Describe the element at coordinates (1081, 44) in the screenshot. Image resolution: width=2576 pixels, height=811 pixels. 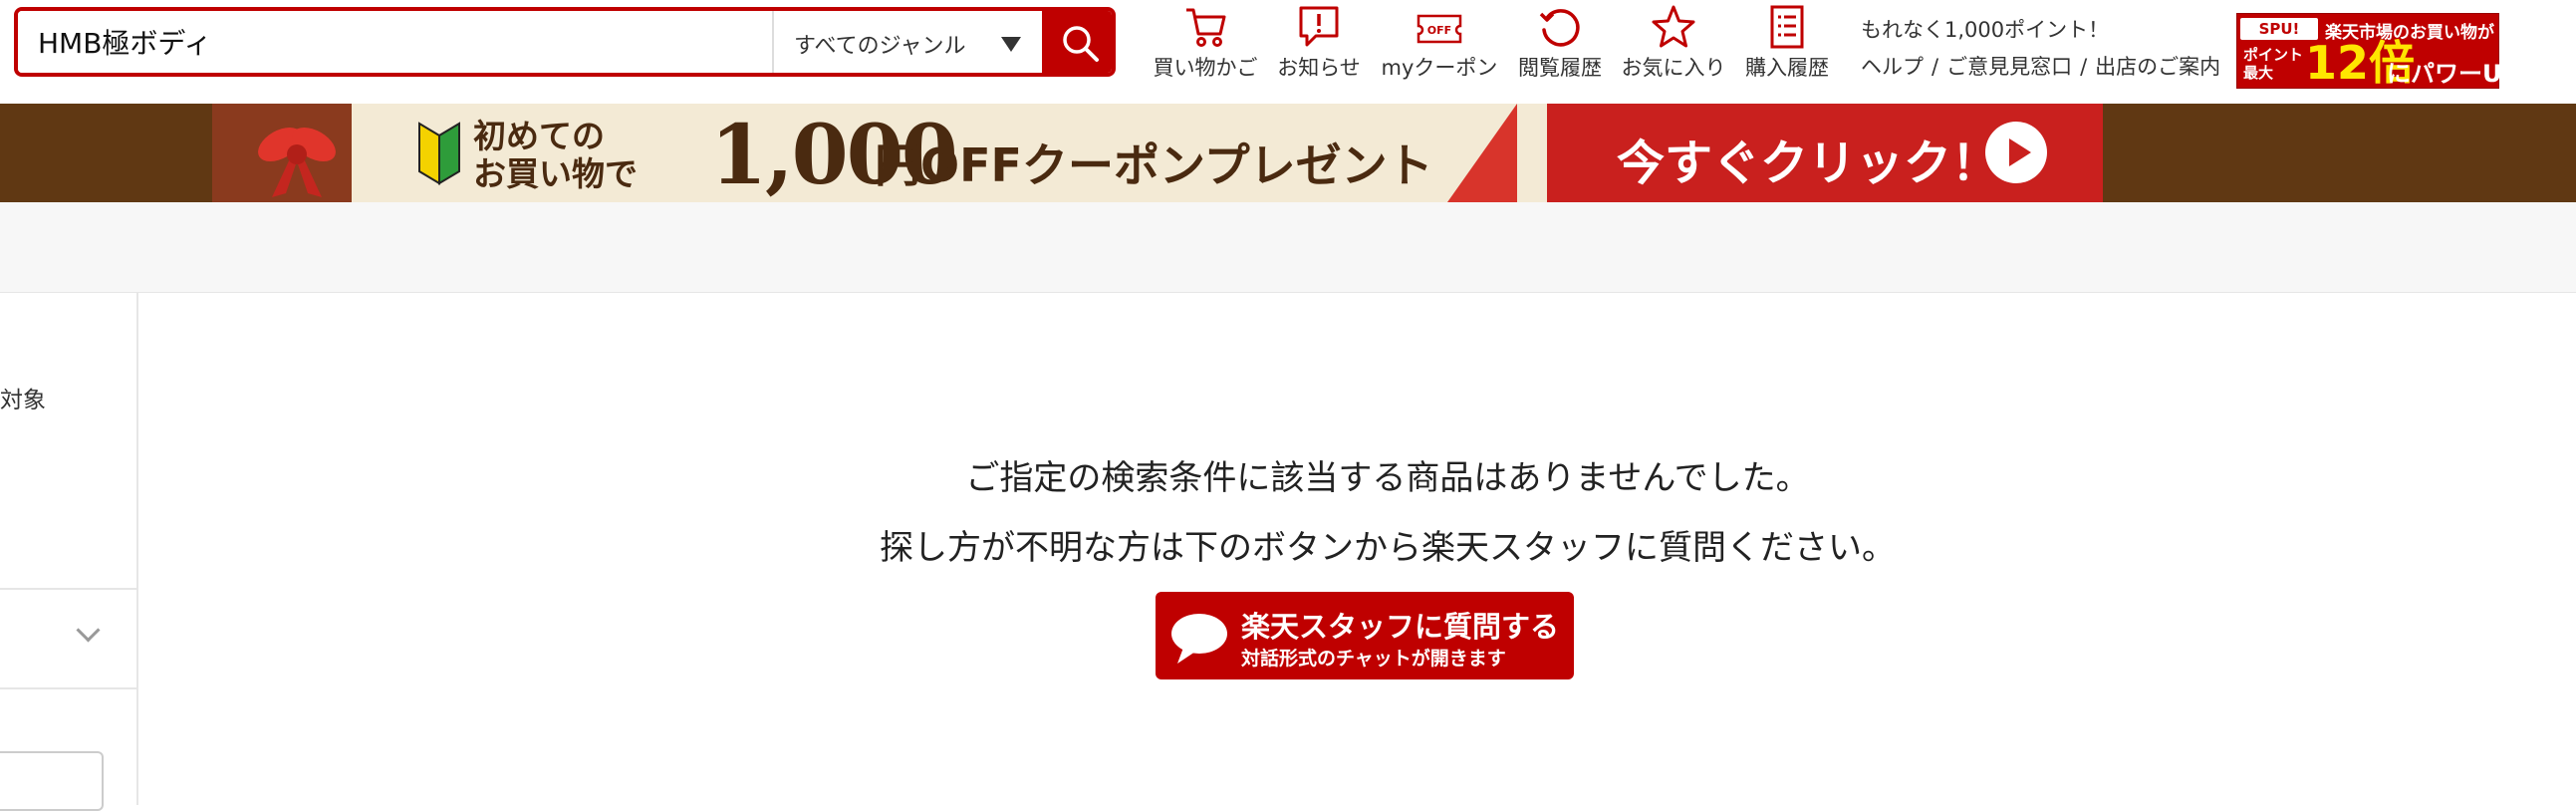
I see `search-icon` at that location.